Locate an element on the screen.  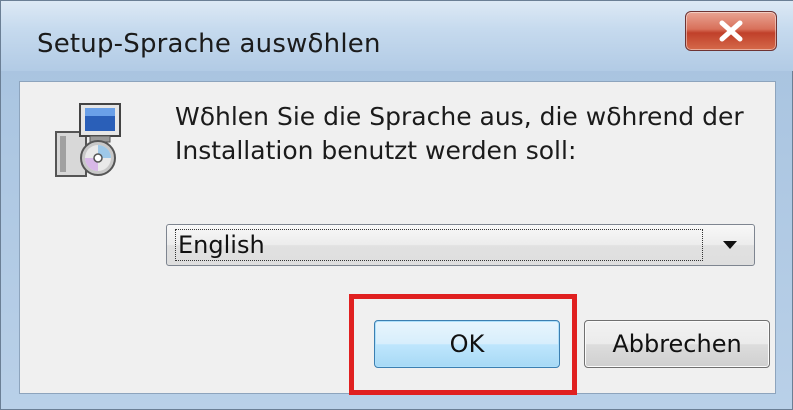
close-button is located at coordinates (731, 31).